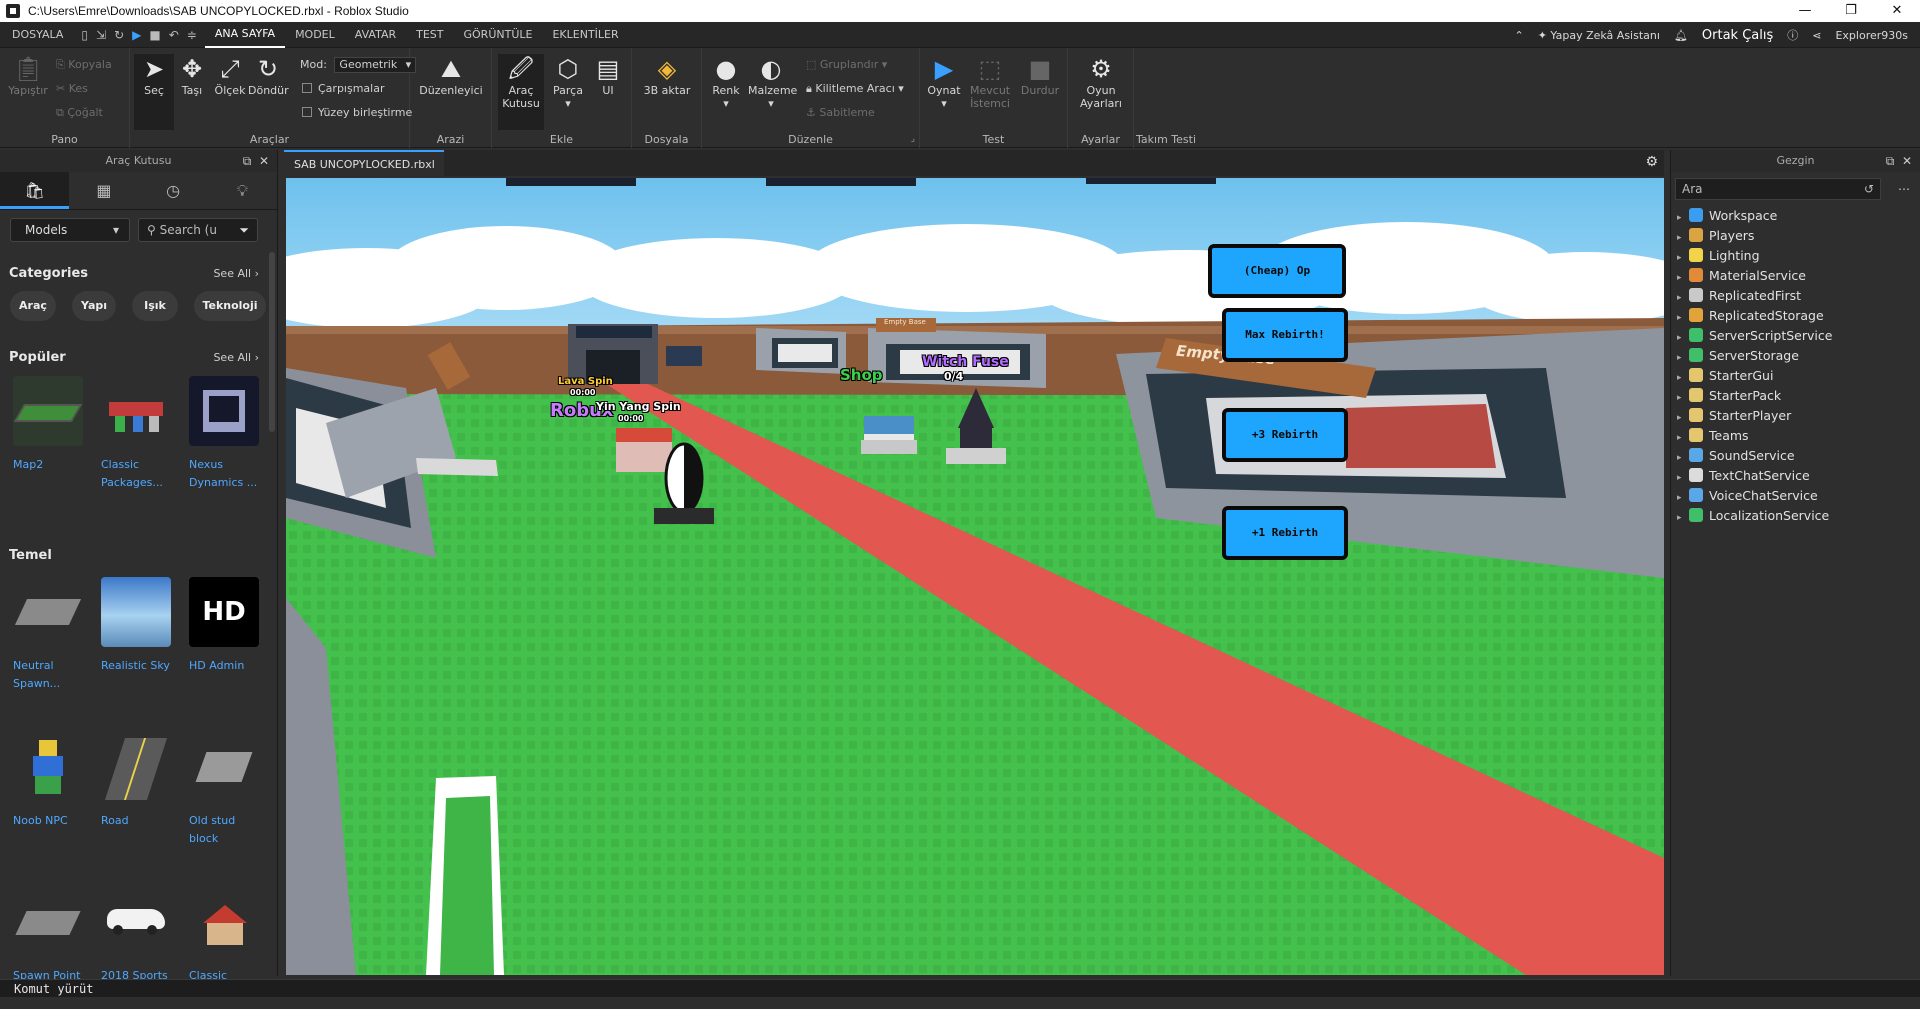  What do you see at coordinates (990, 82) in the screenshot?
I see `current-client-button: ⬚ Mevcut İstemci` at bounding box center [990, 82].